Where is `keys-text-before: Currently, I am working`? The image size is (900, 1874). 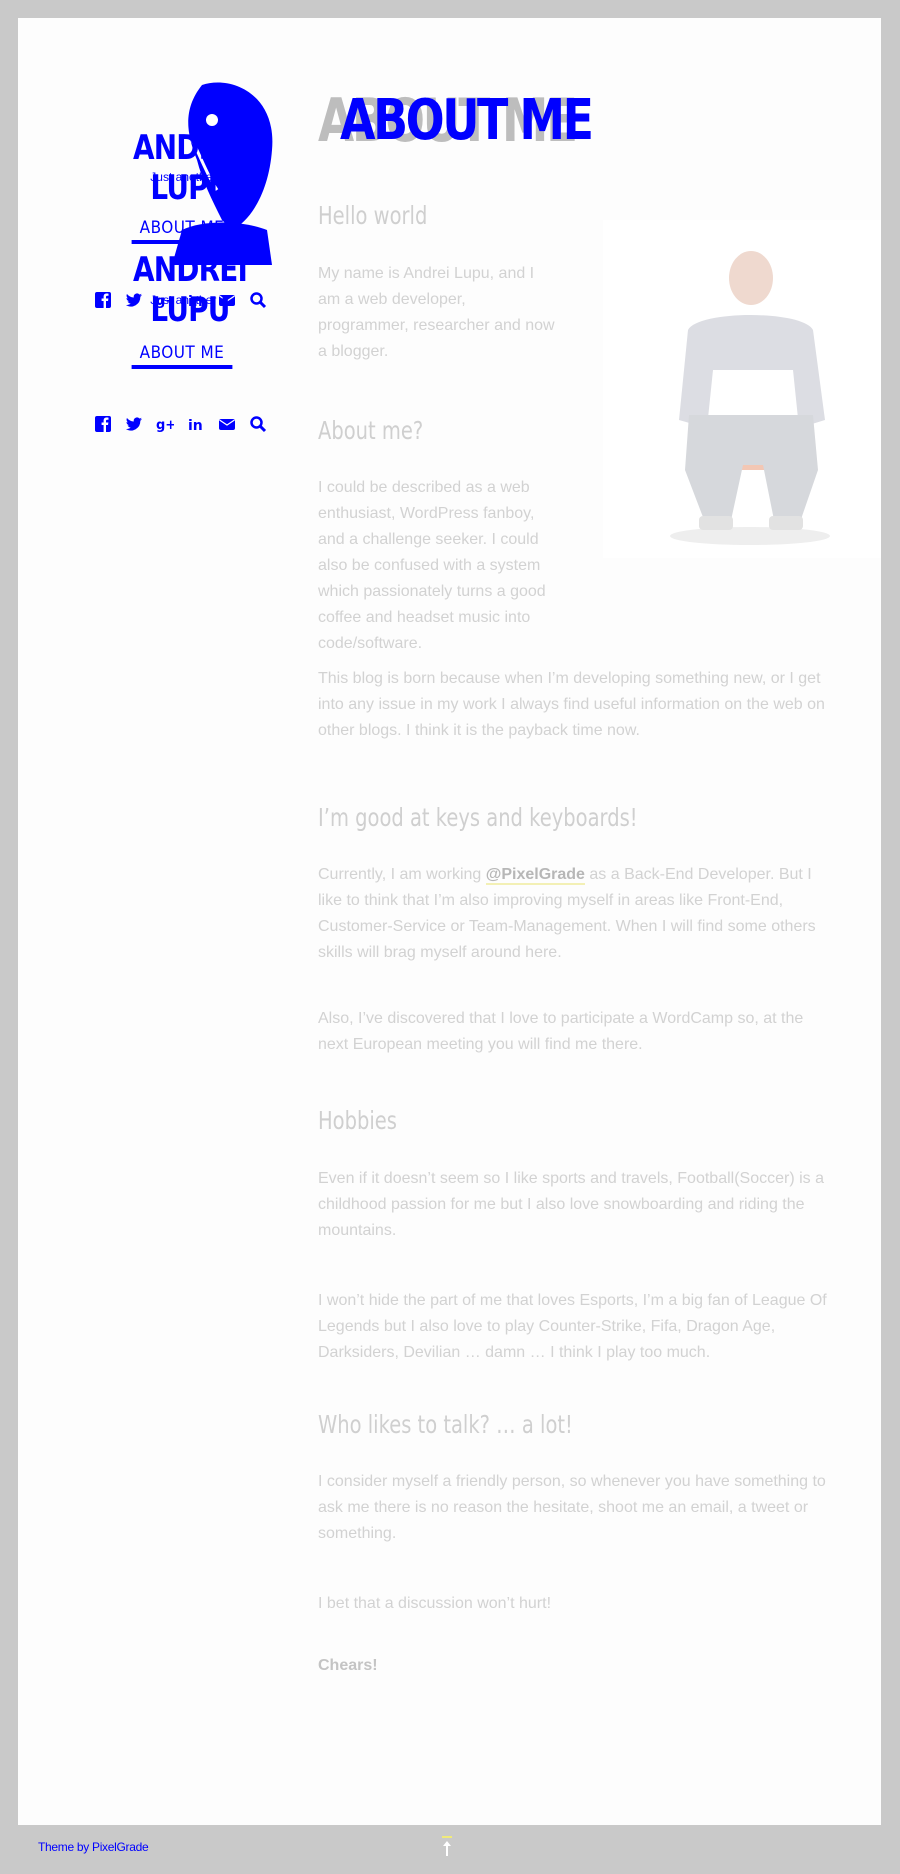 keys-text-before: Currently, I am working is located at coordinates (402, 874).